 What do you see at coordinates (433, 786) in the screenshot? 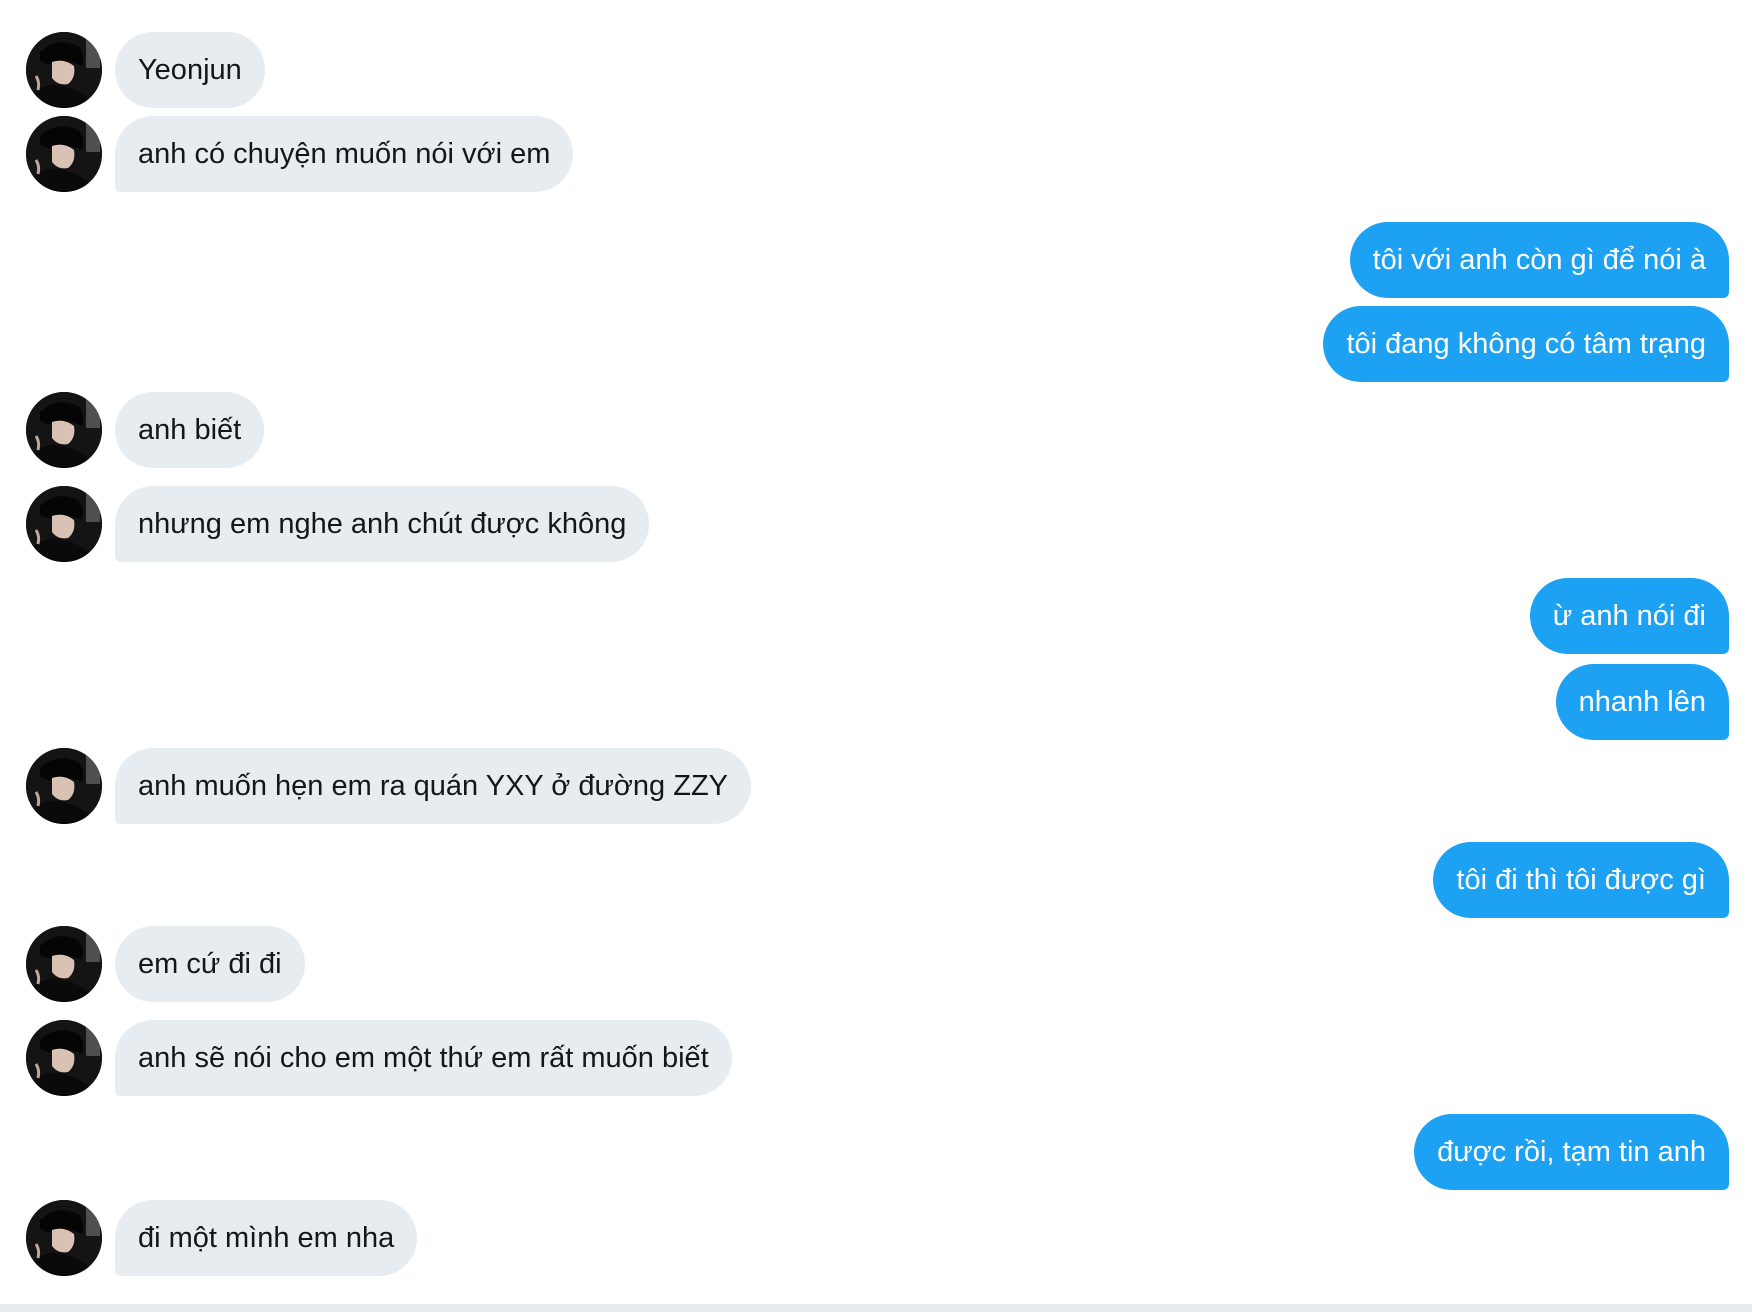
I see `message-bubble: anh muốn hẹn em ra quán YXY ở đường ZZY` at bounding box center [433, 786].